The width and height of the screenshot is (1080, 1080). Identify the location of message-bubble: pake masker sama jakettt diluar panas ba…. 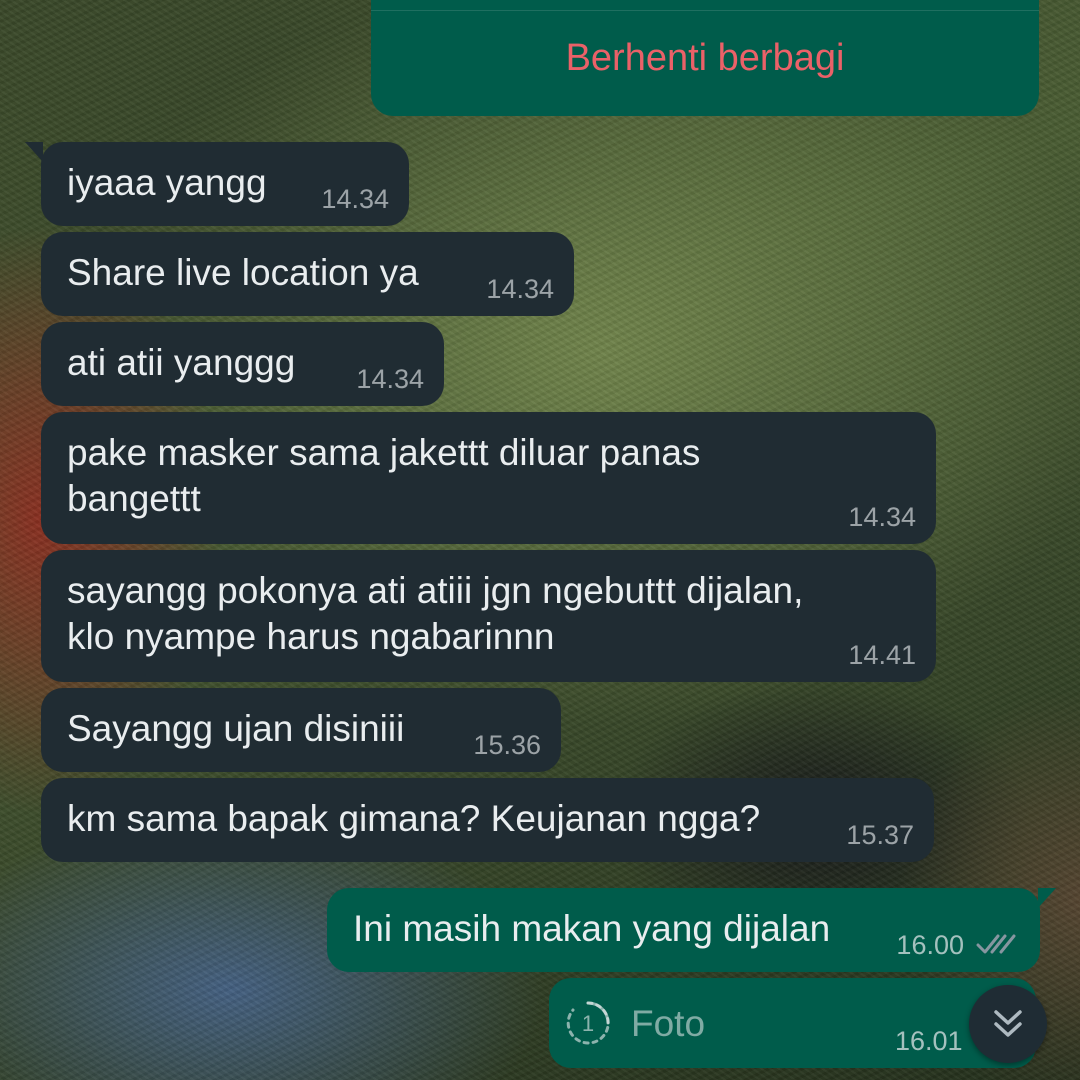
(488, 478).